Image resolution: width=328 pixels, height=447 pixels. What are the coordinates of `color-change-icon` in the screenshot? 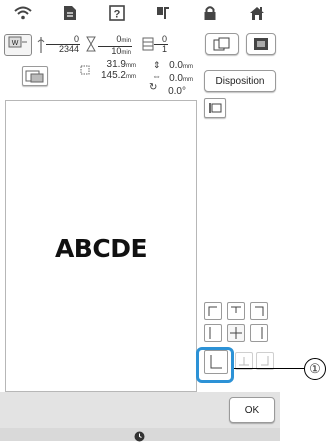 It's located at (148, 46).